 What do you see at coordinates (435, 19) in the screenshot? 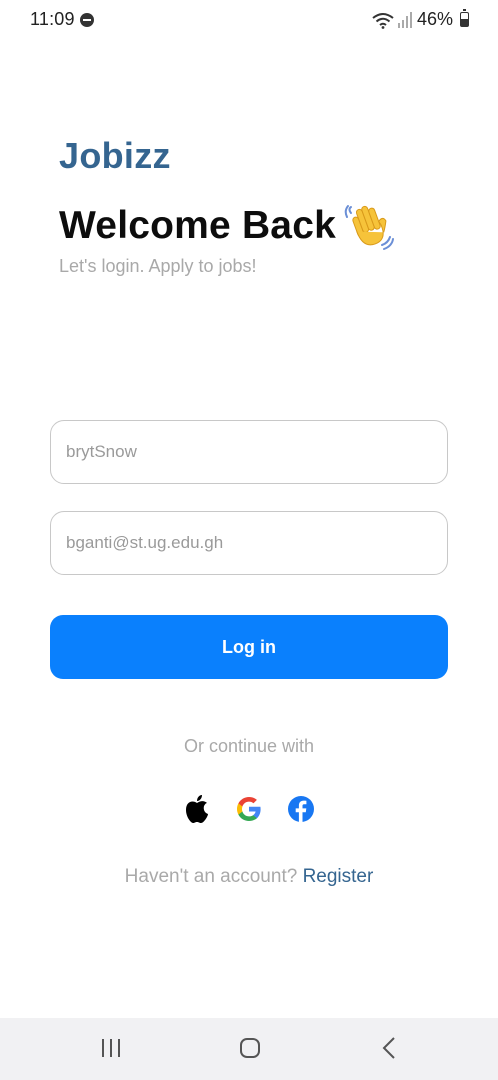
I see `battery-percentage: 46%` at bounding box center [435, 19].